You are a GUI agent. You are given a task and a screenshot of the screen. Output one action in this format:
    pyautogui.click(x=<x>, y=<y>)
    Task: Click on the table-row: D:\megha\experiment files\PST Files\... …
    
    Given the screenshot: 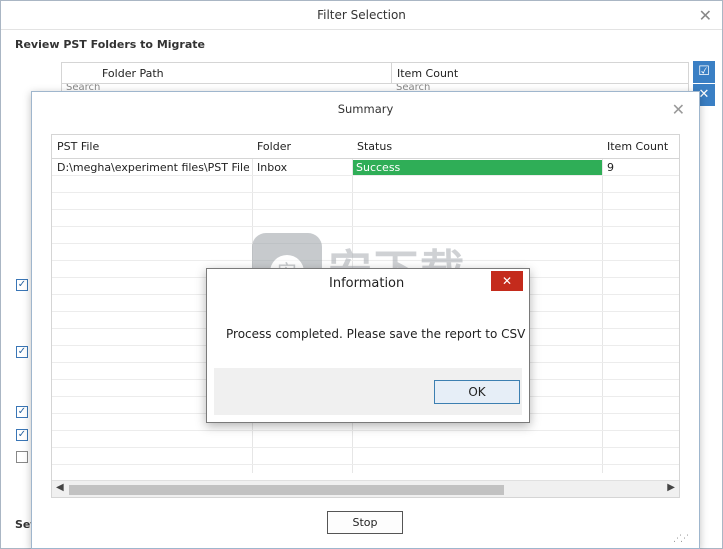 What is the action you would take?
    pyautogui.click(x=365, y=167)
    